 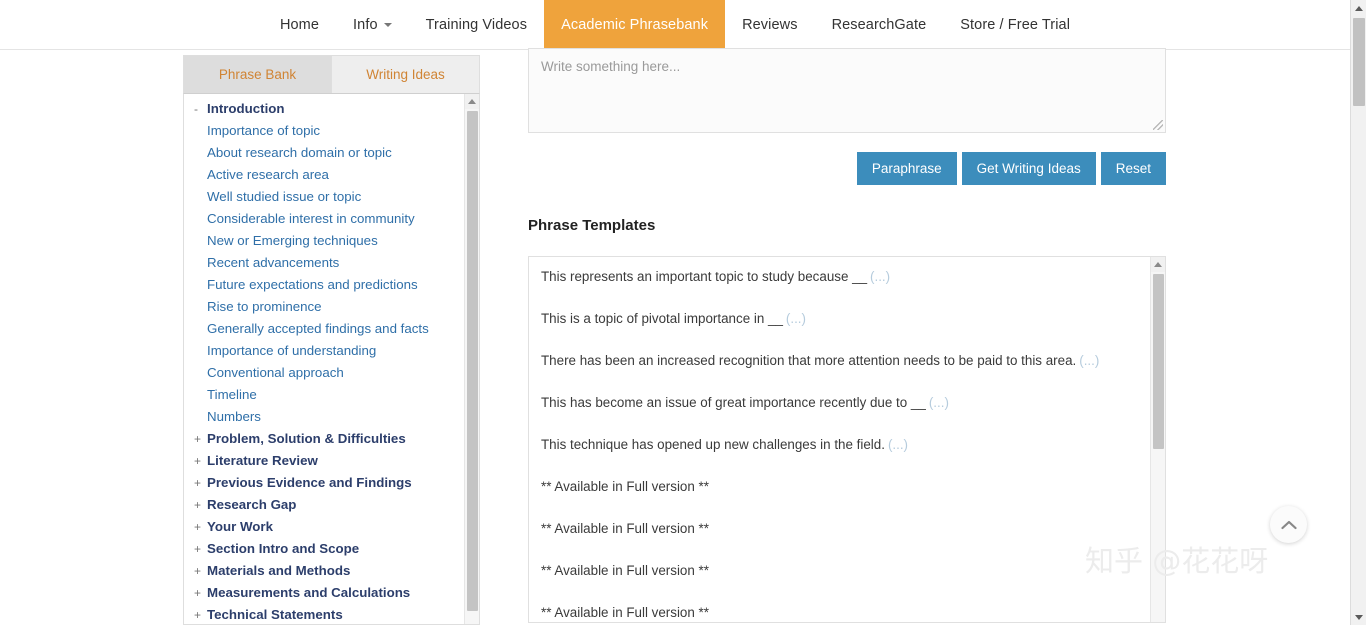 What do you see at coordinates (324, 178) in the screenshot?
I see `sidebar-tree-item: Active research area` at bounding box center [324, 178].